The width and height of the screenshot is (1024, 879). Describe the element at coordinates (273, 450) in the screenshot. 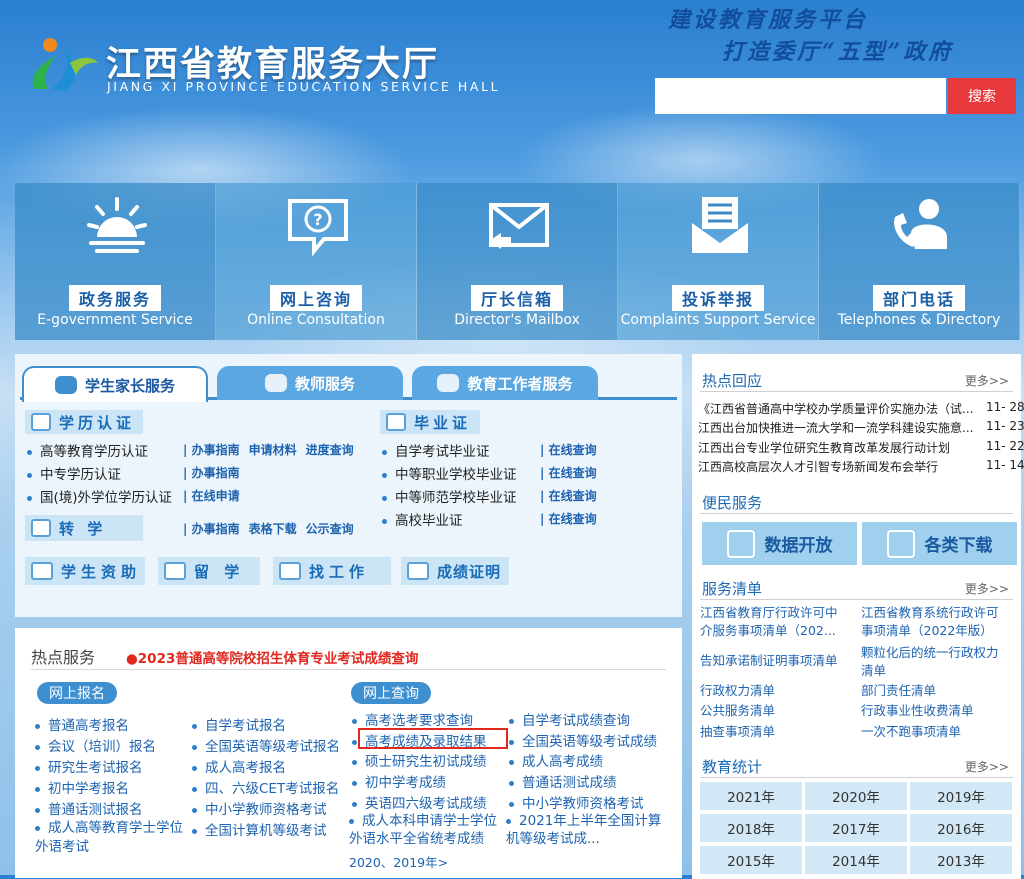

I see `link: 申请材料` at that location.